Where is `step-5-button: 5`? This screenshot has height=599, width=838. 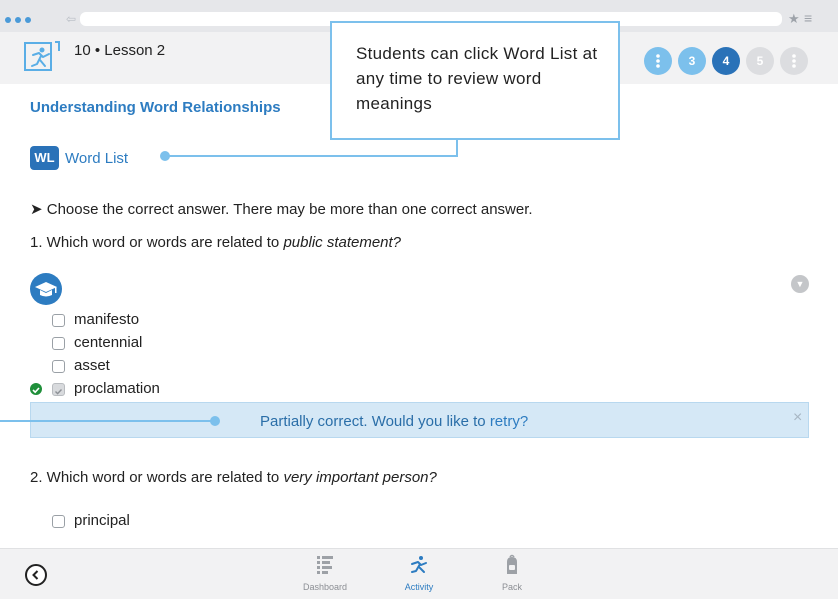 step-5-button: 5 is located at coordinates (760, 61).